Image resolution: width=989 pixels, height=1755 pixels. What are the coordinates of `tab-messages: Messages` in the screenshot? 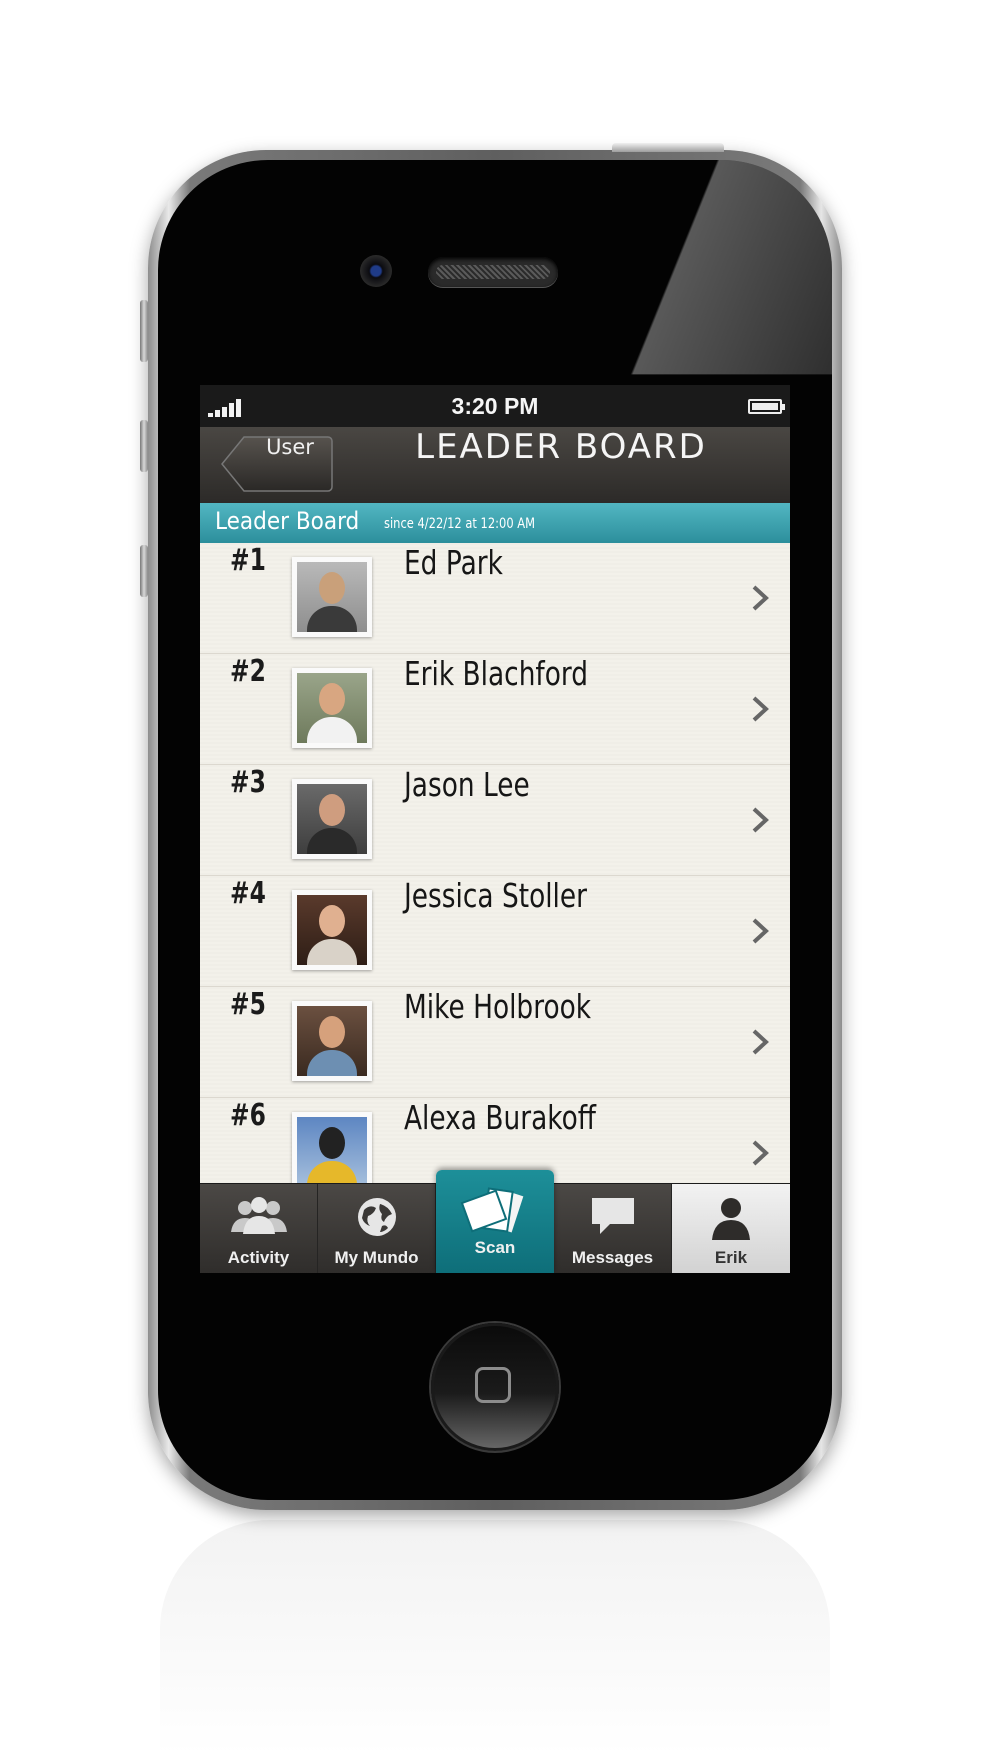 It's located at (613, 1228).